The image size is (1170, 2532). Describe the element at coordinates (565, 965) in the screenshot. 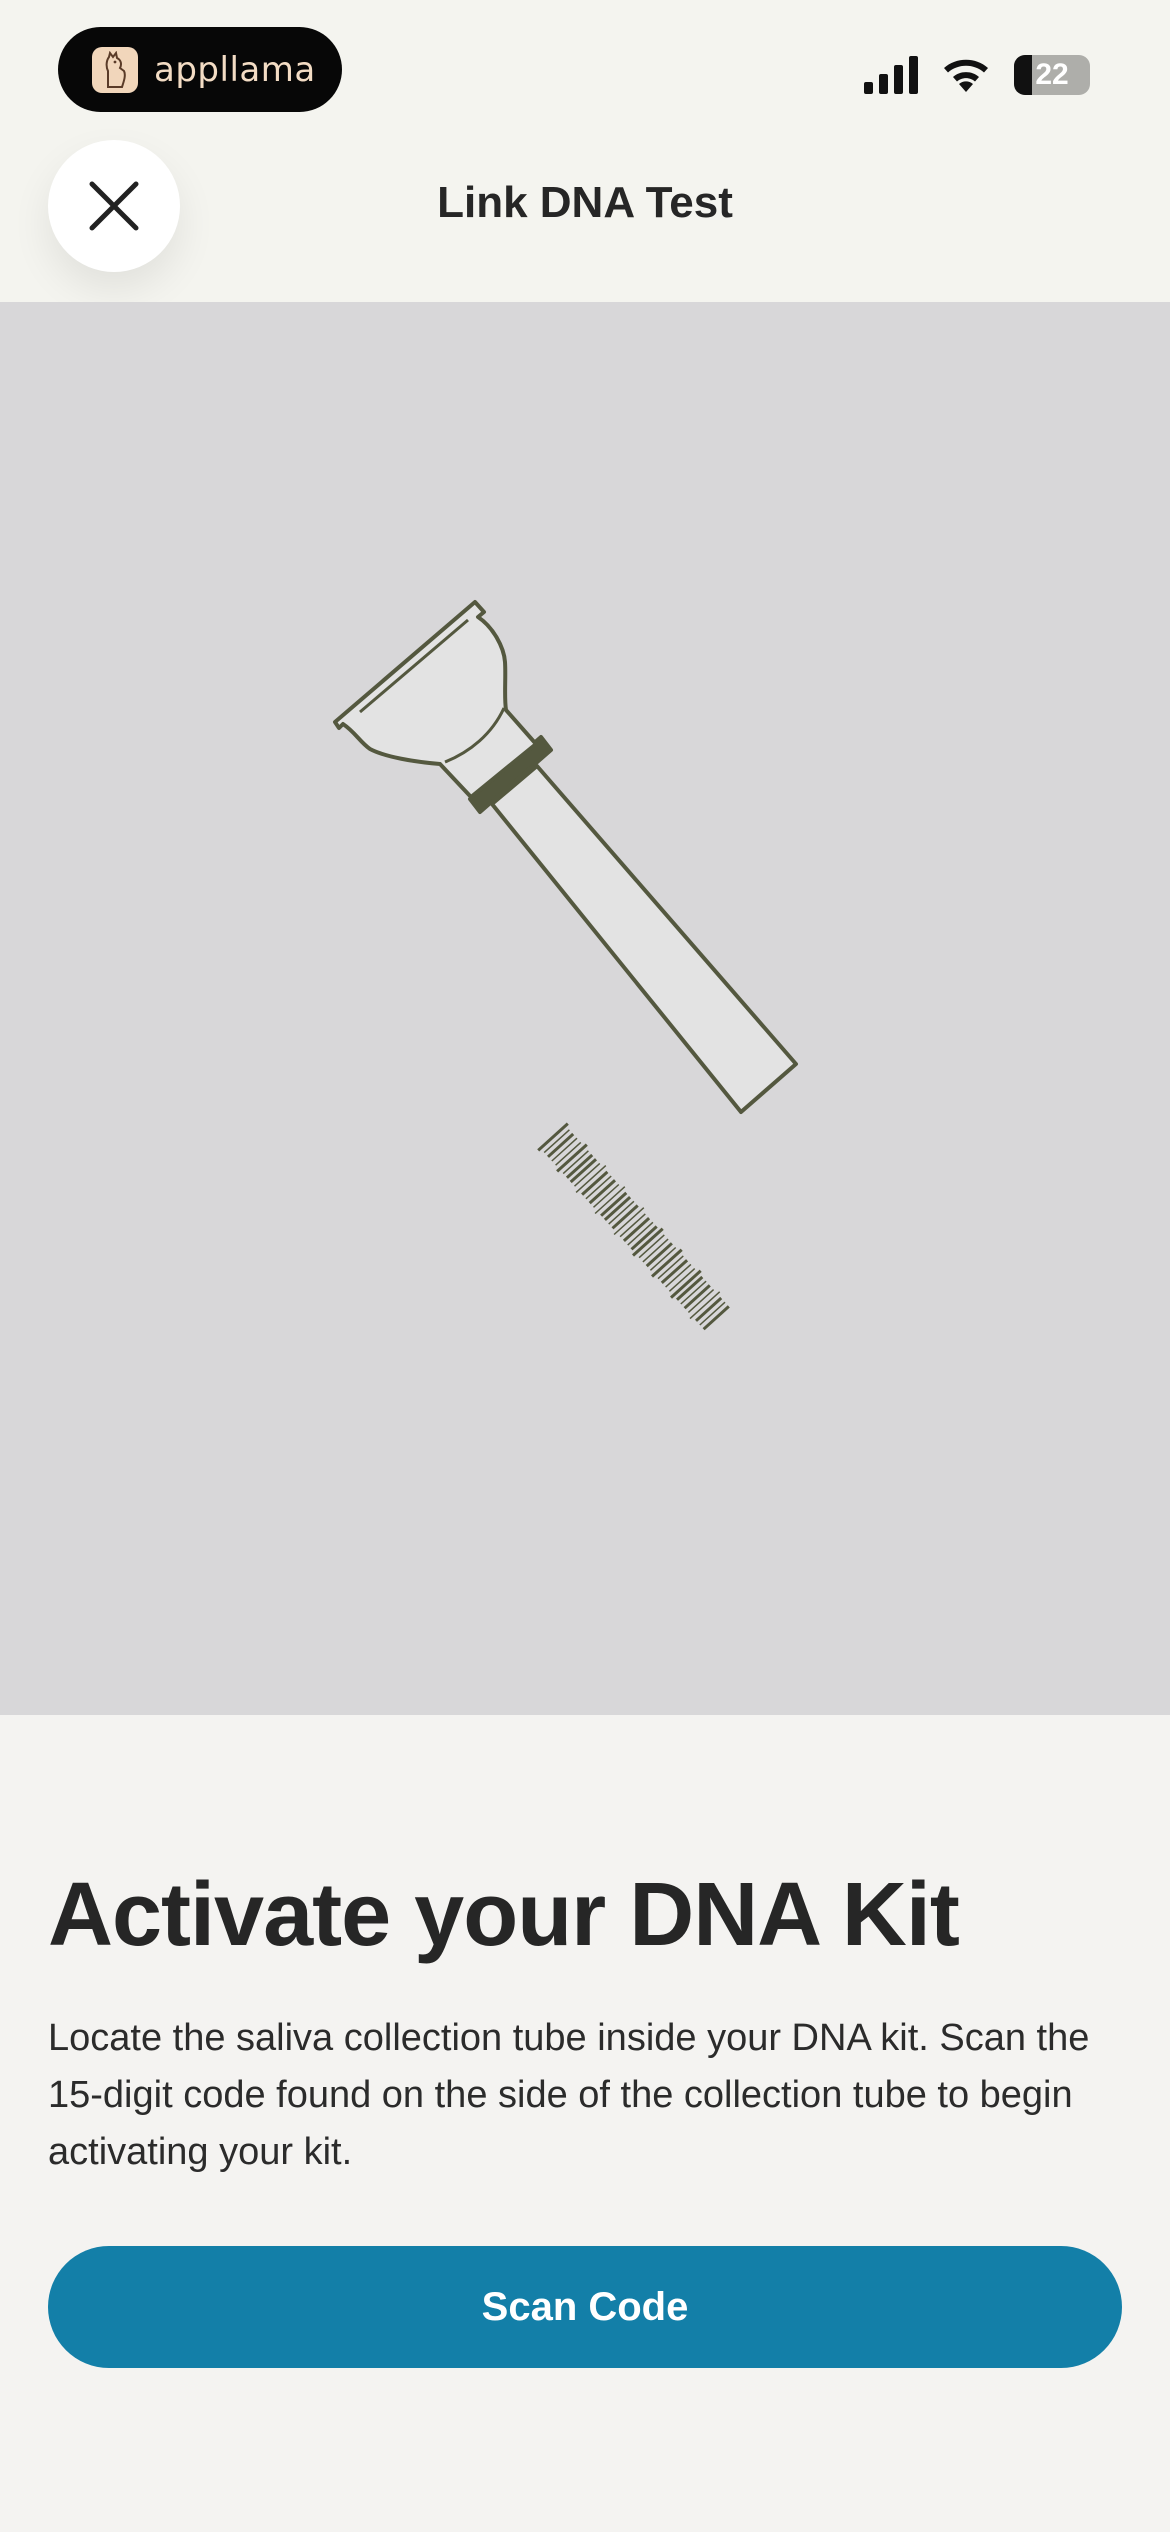

I see `saliva-tube-illustration` at that location.